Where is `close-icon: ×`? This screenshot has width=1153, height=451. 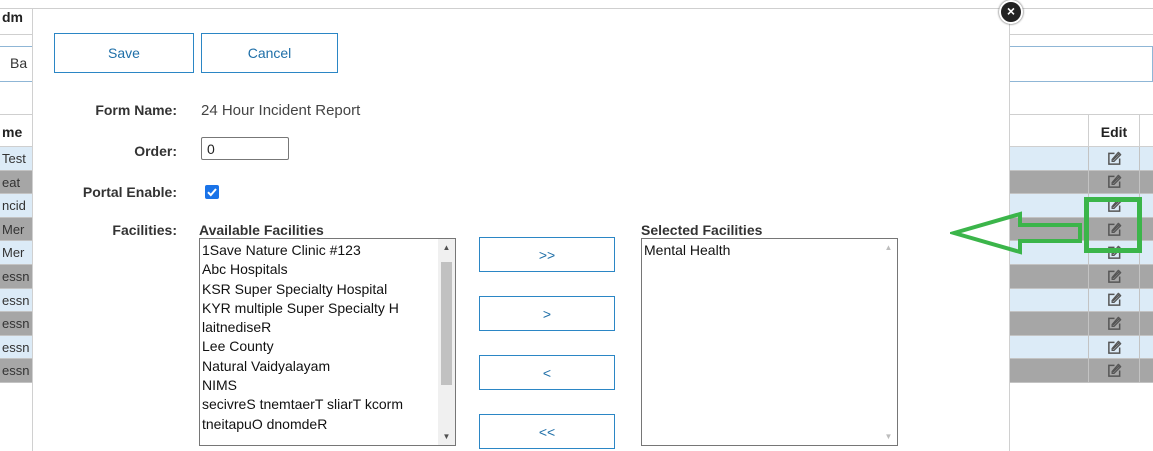 close-icon: × is located at coordinates (1011, 12).